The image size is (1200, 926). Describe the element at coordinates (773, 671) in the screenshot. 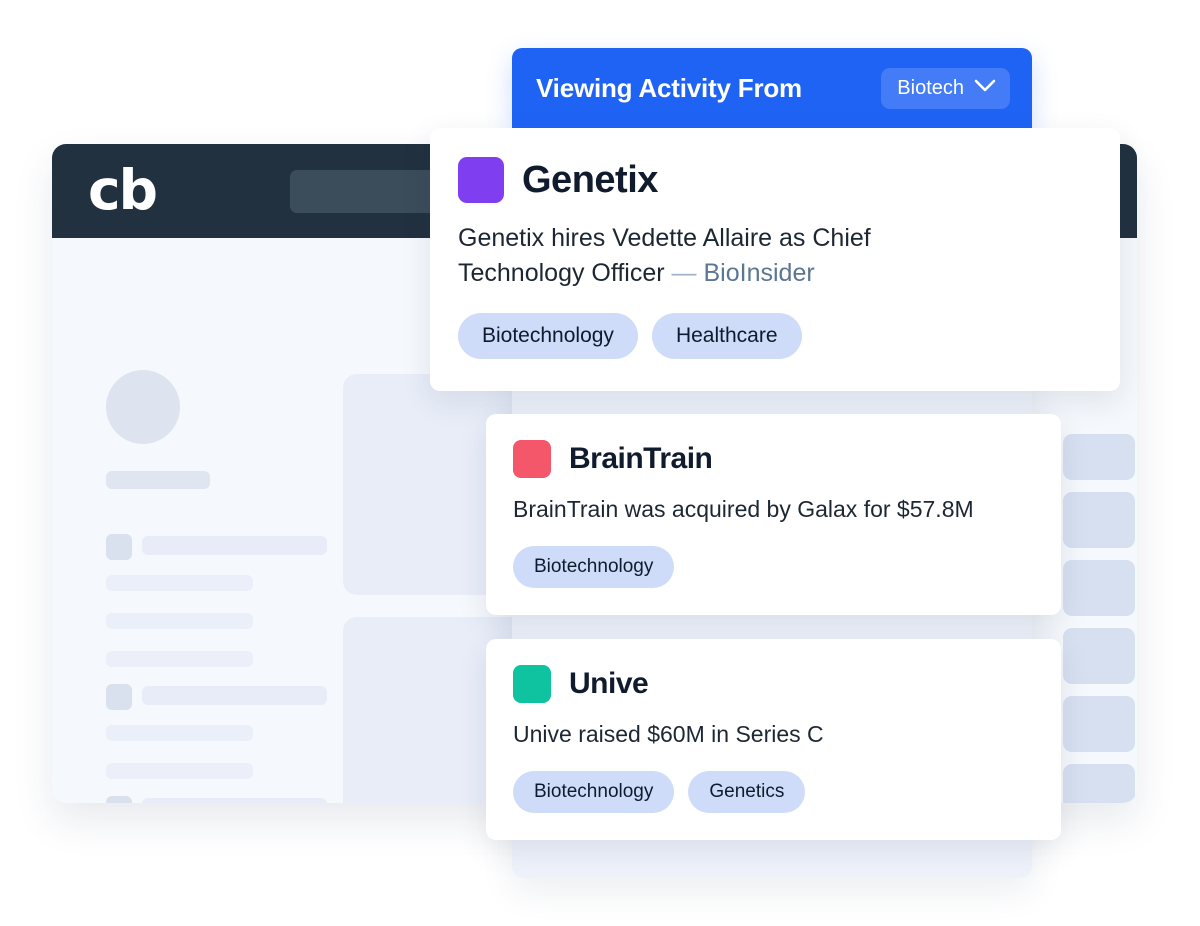

I see `card-header: Unive` at that location.